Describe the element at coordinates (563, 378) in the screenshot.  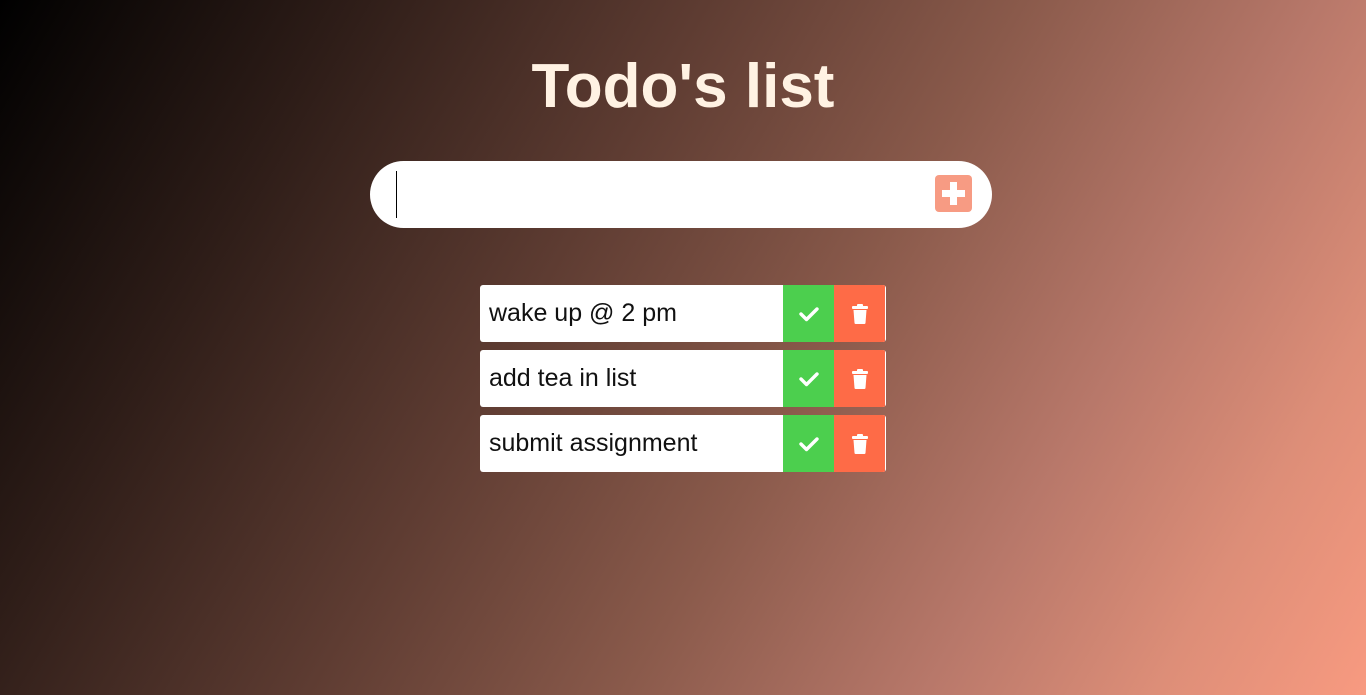
I see `todo-text: add tea in list` at that location.